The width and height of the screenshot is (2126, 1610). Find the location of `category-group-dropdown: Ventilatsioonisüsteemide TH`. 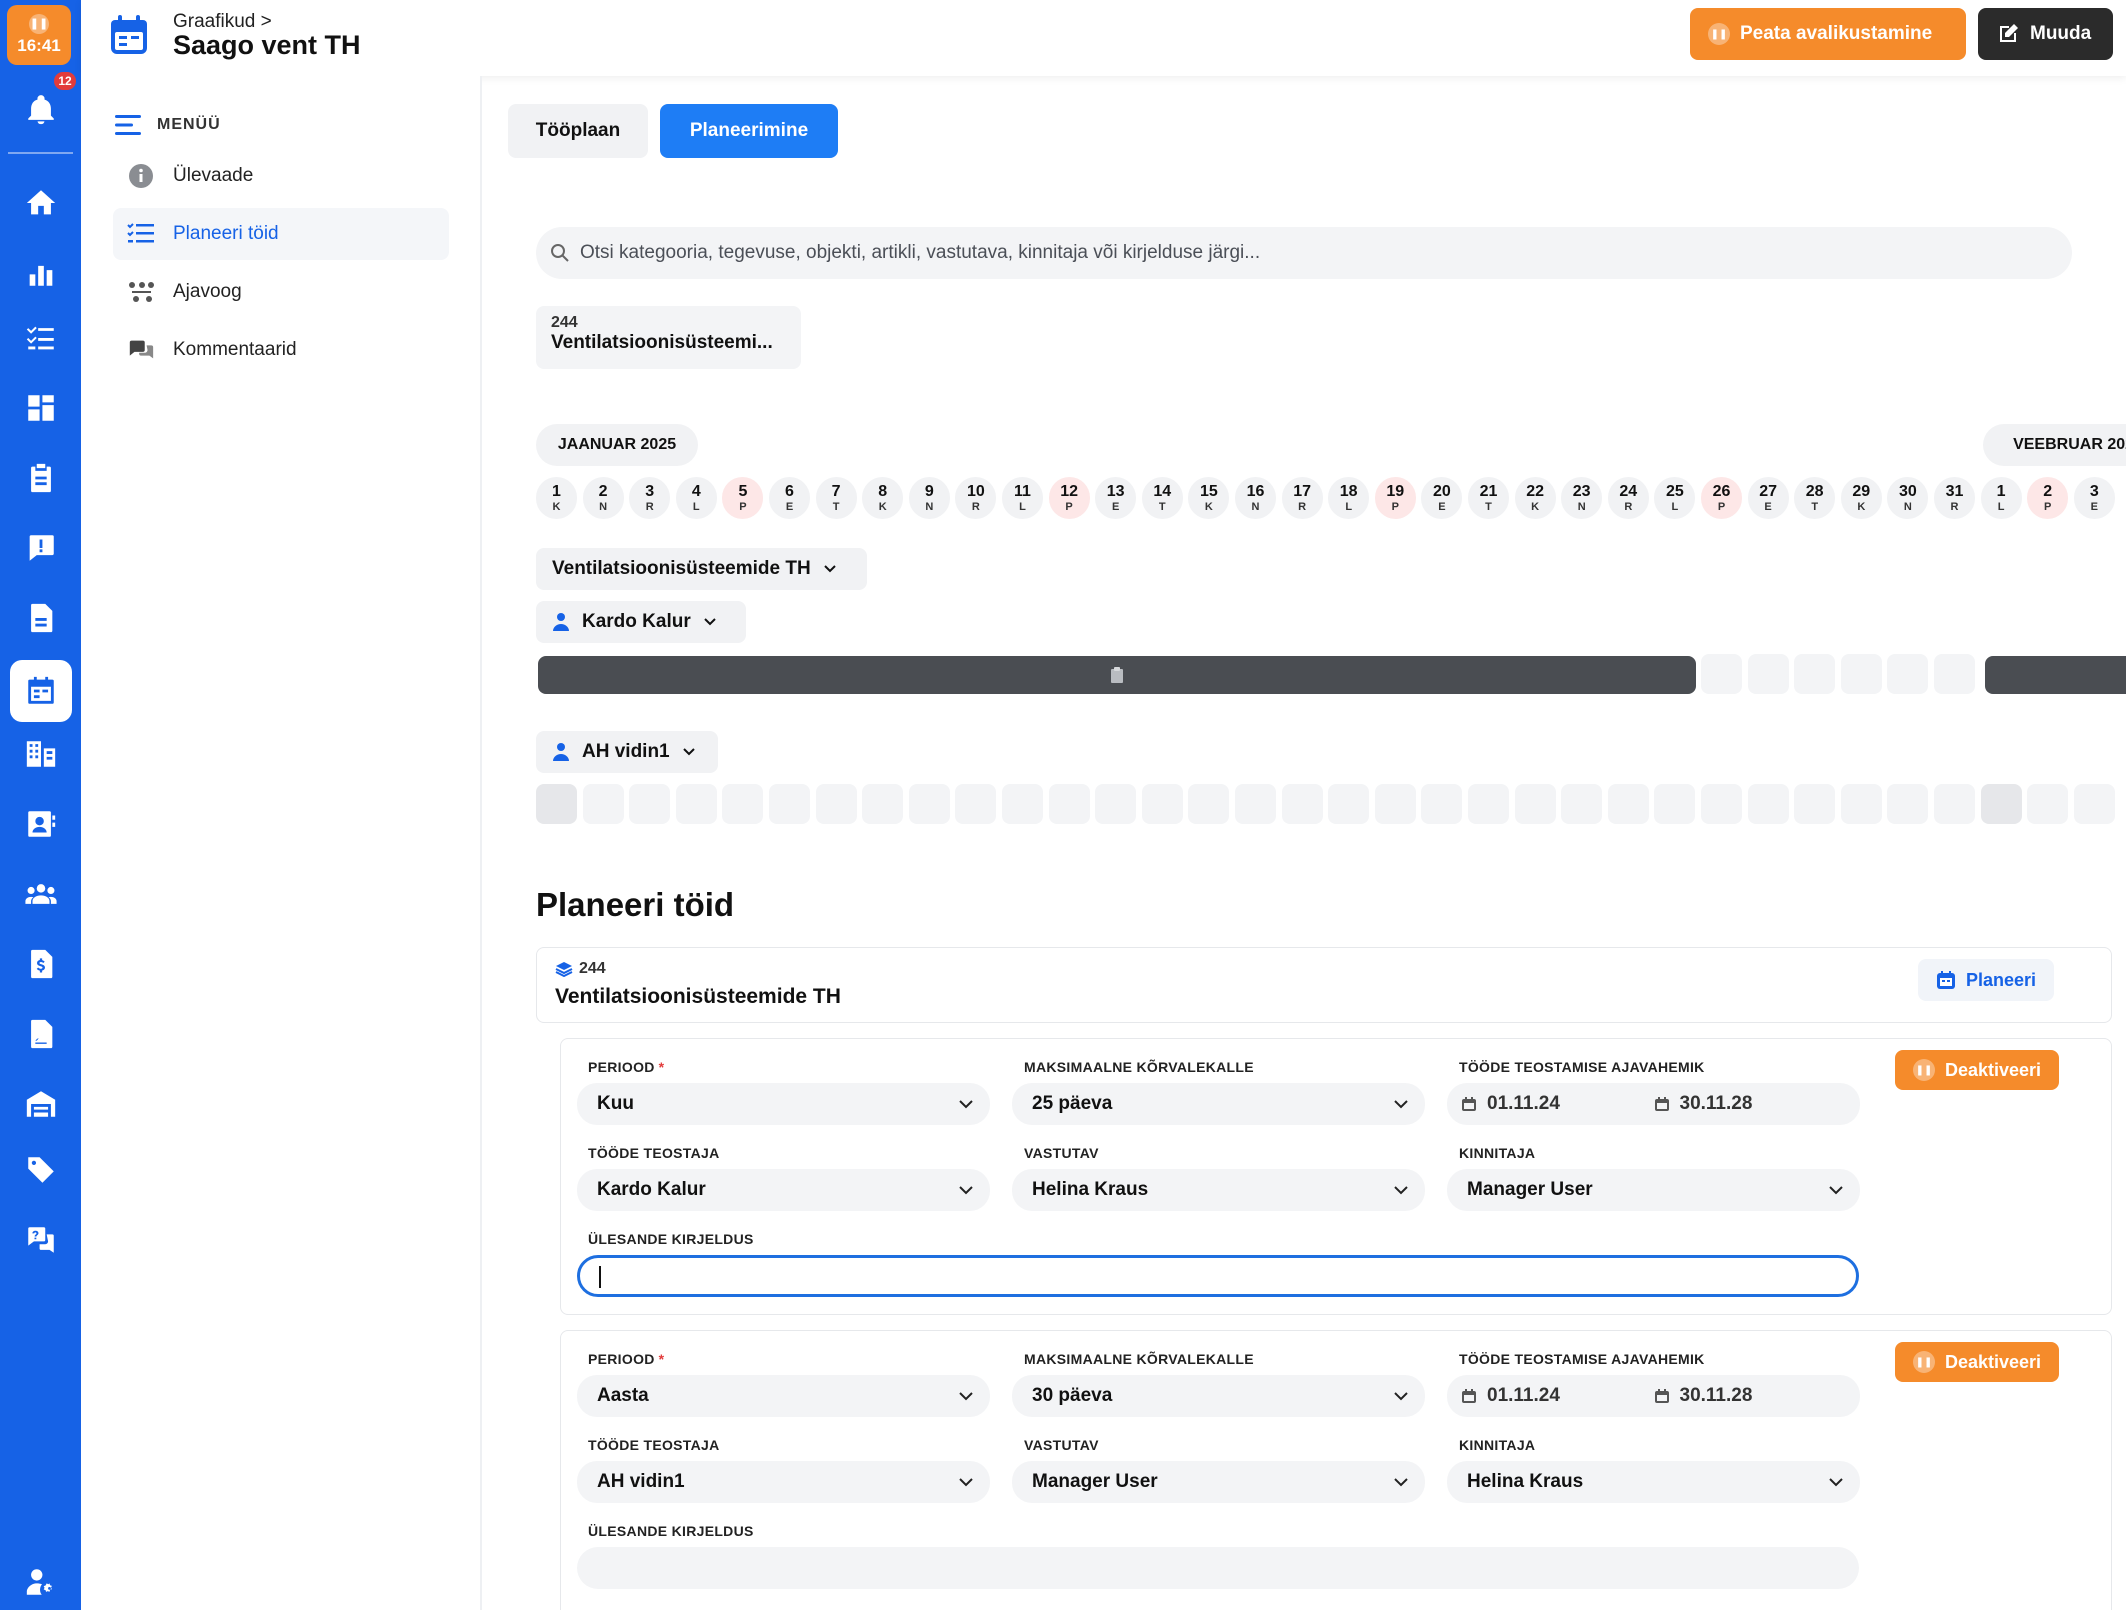

category-group-dropdown: Ventilatsioonisüsteemide TH is located at coordinates (701, 569).